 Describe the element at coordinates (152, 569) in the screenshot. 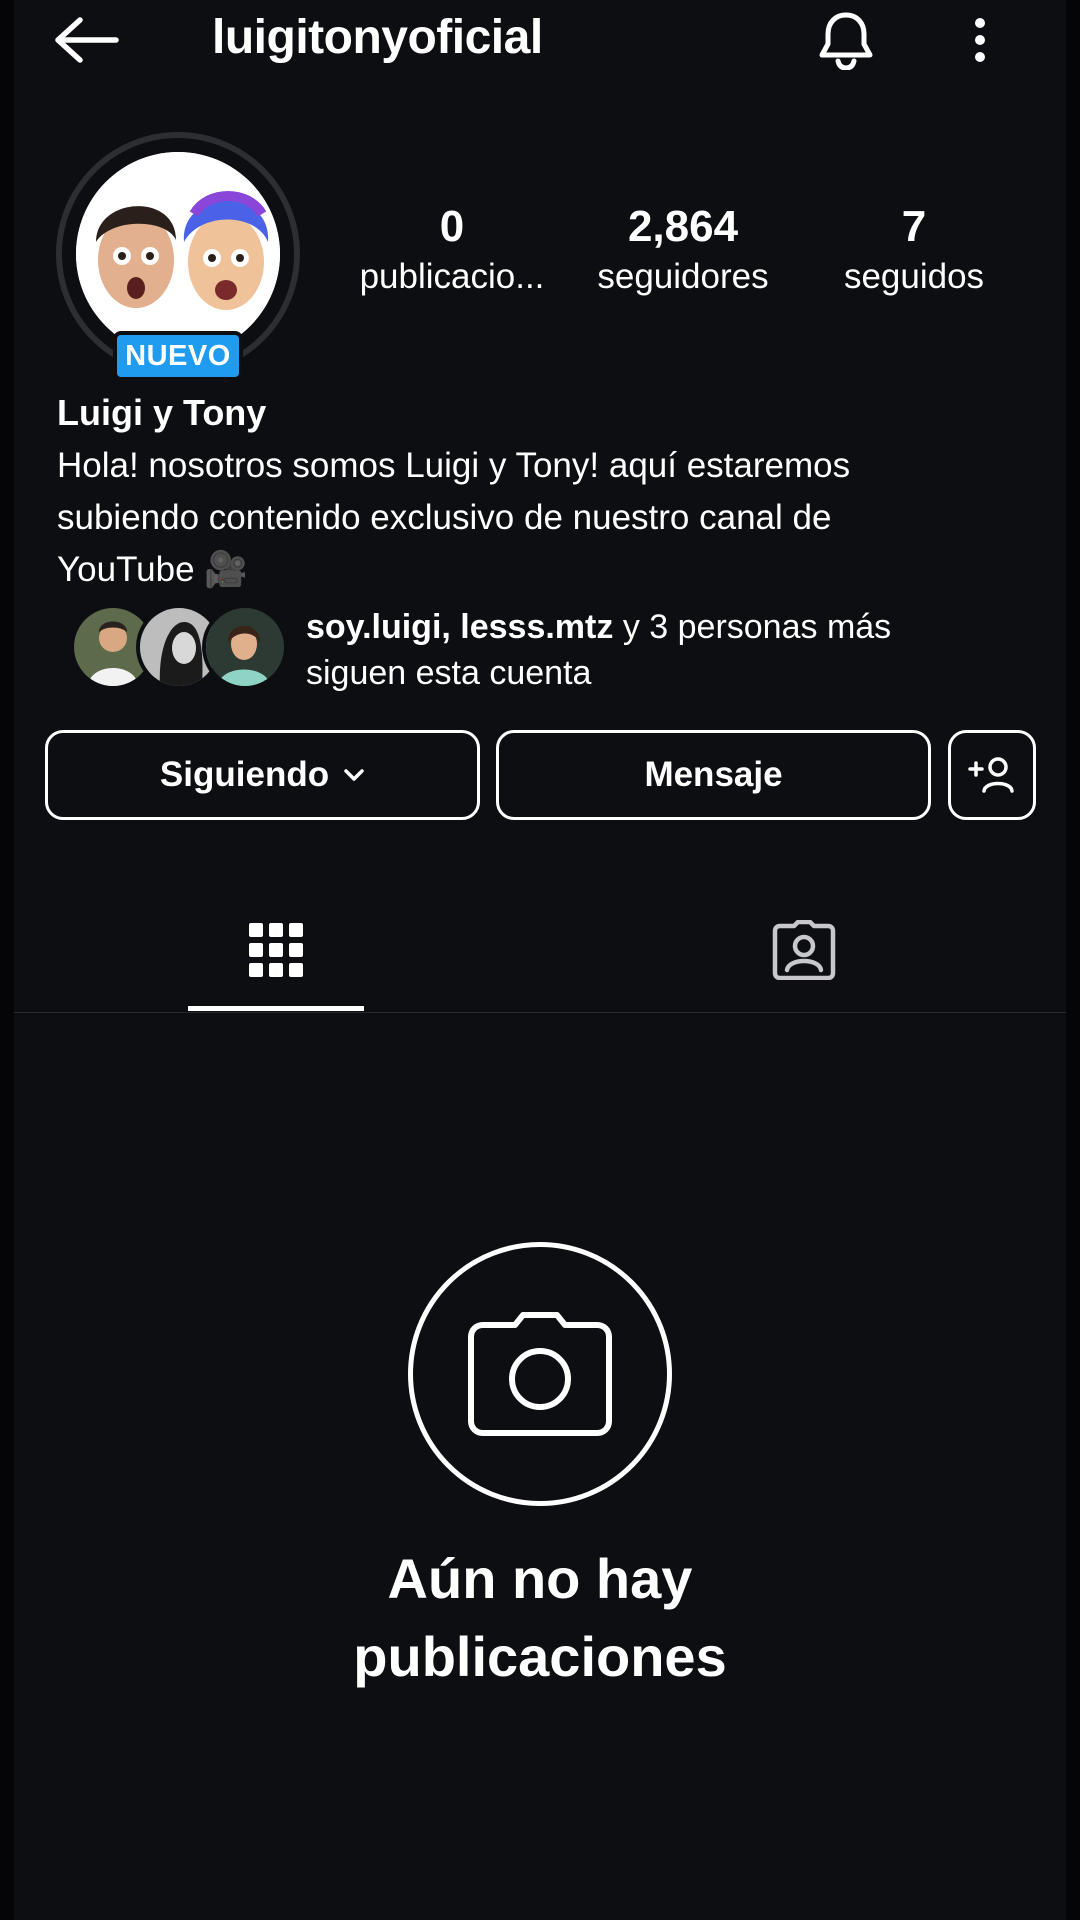

I see `bio-line: YouTube 🎥` at that location.